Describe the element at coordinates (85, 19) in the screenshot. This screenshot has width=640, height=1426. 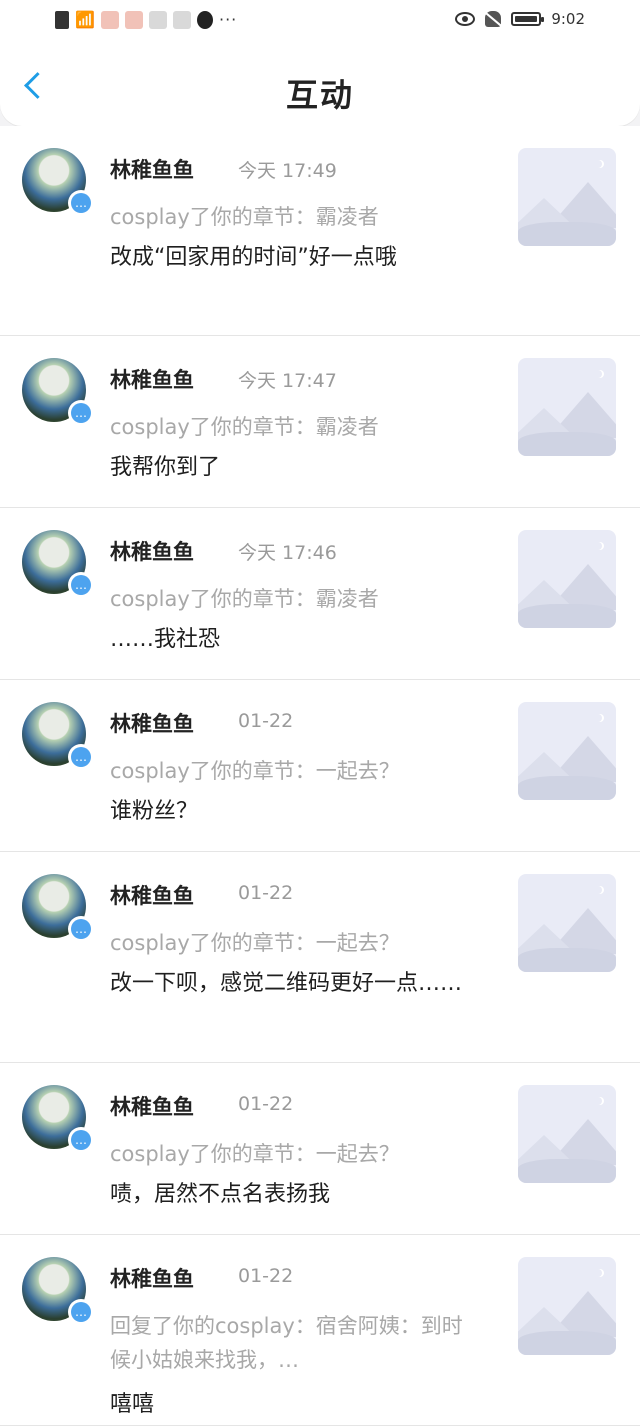
I see `wifi-icon: 📶` at that location.